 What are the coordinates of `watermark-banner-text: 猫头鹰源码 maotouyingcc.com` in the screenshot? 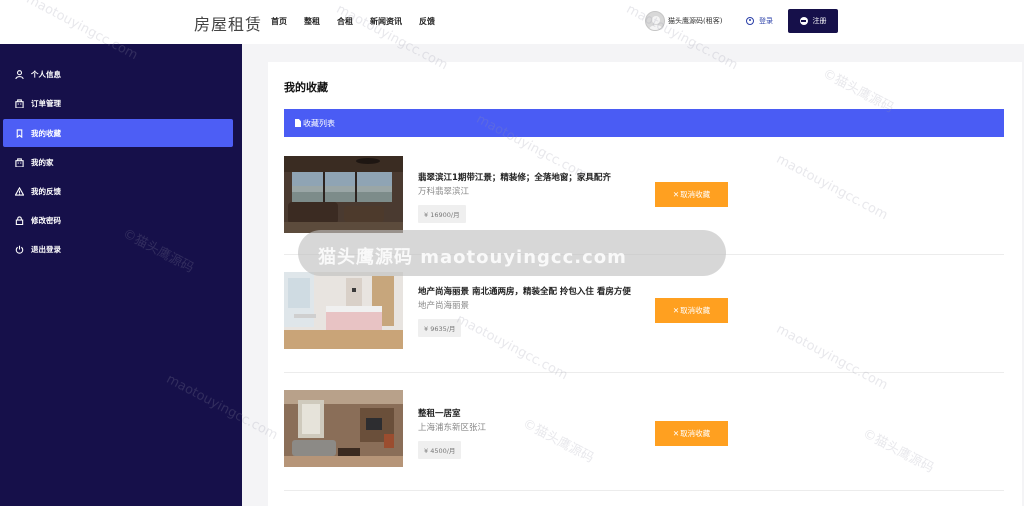 It's located at (472, 257).